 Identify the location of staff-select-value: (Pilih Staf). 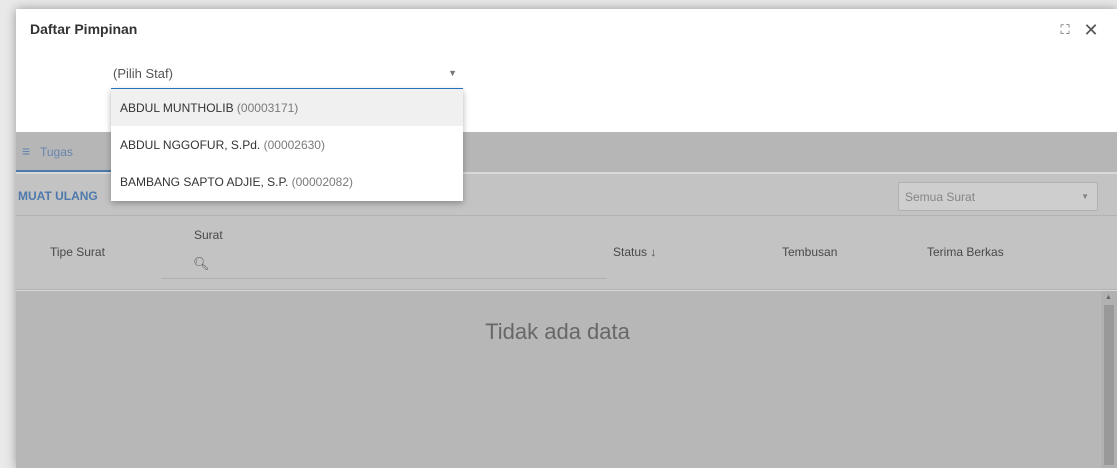
(143, 73).